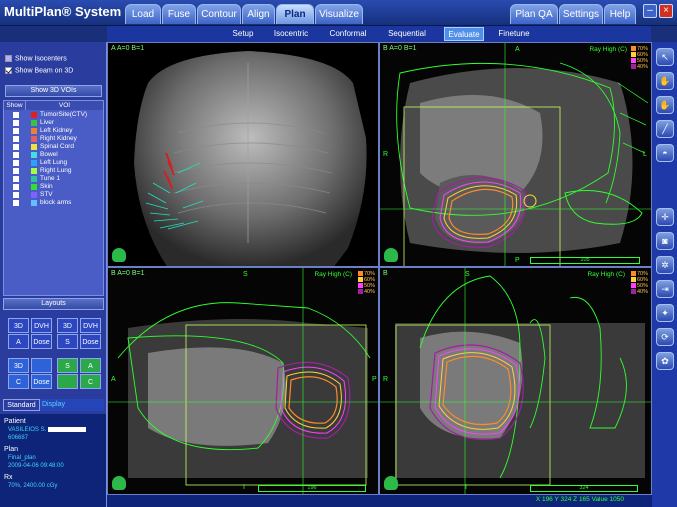 This screenshot has height=507, width=677. I want to click on axial-slice-slider: 105, so click(585, 260).